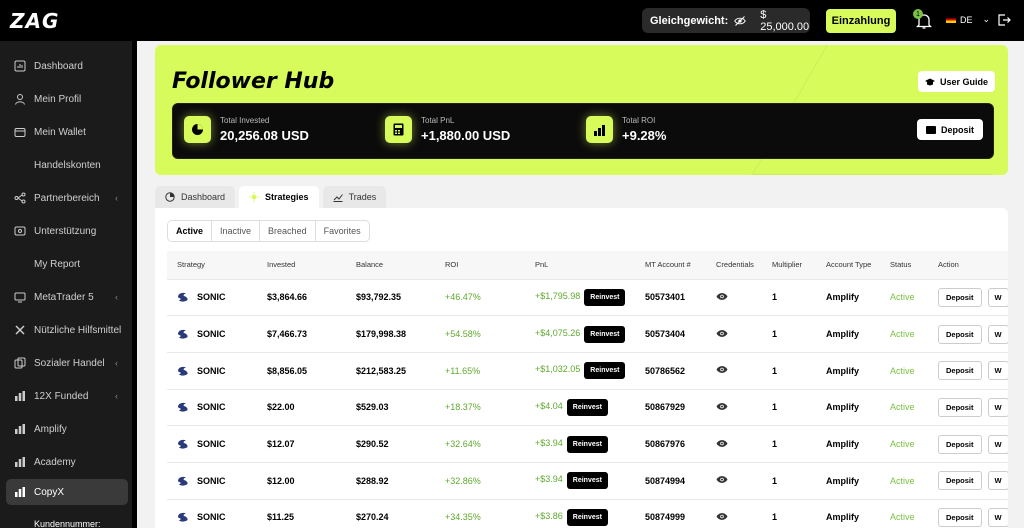 This screenshot has height=528, width=1024. I want to click on language-selector: DE ⌄, so click(968, 19).